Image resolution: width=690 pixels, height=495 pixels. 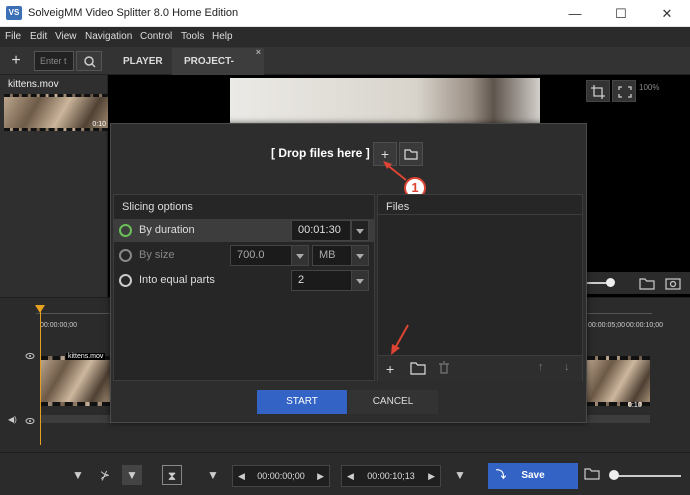 I want to click on save-label: Save, so click(x=533, y=475).